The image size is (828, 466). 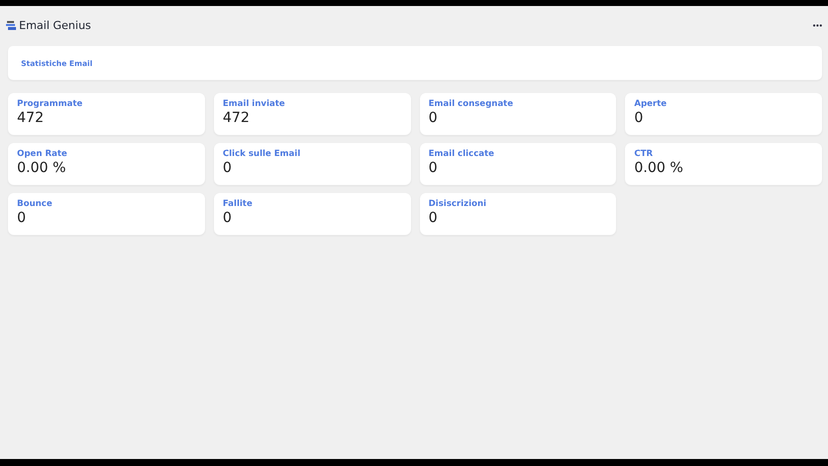 I want to click on stat-label: Email inviate, so click(x=254, y=104).